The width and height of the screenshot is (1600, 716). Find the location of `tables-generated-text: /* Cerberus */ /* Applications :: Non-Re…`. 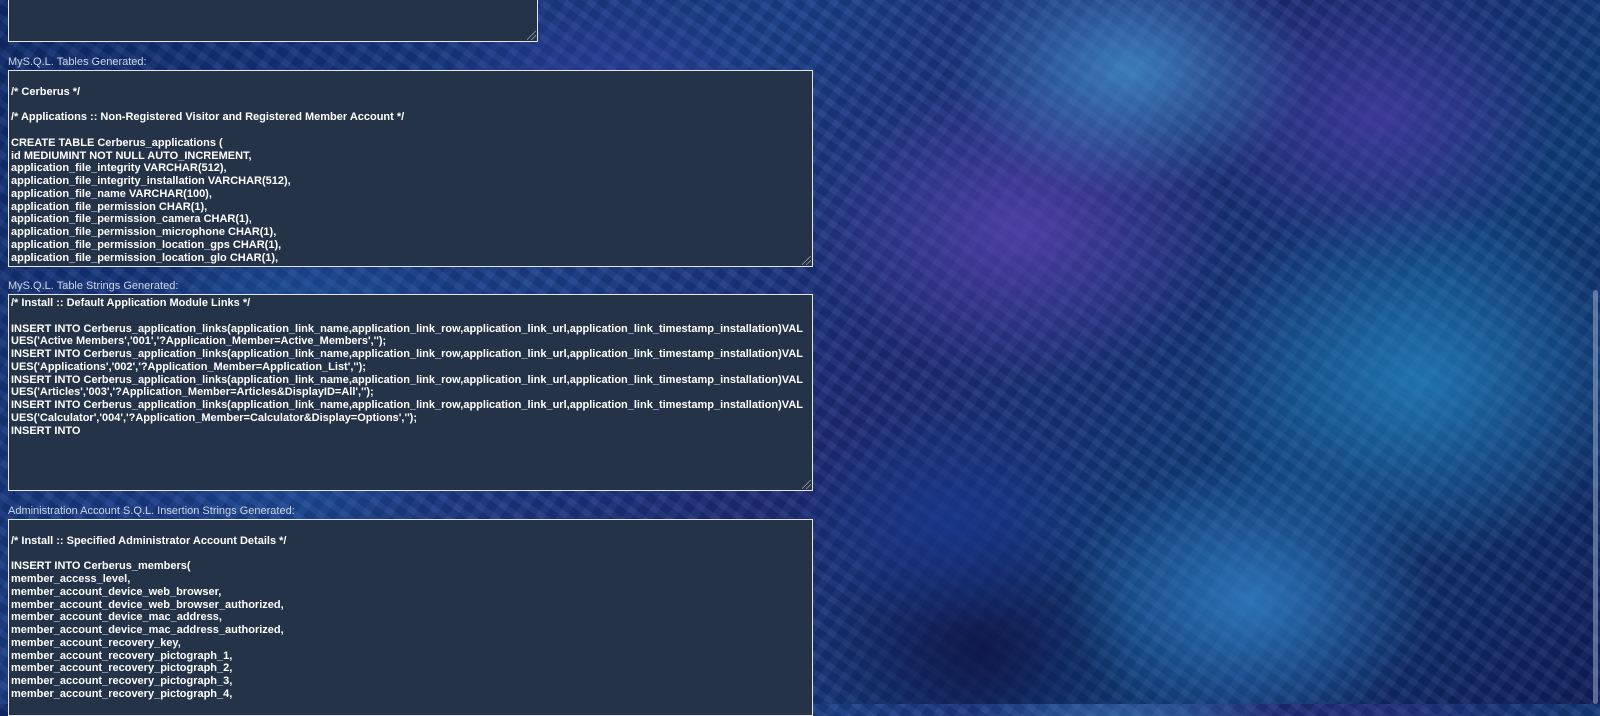

tables-generated-text: /* Cerberus */ /* Applications :: Non-Re… is located at coordinates (208, 174).